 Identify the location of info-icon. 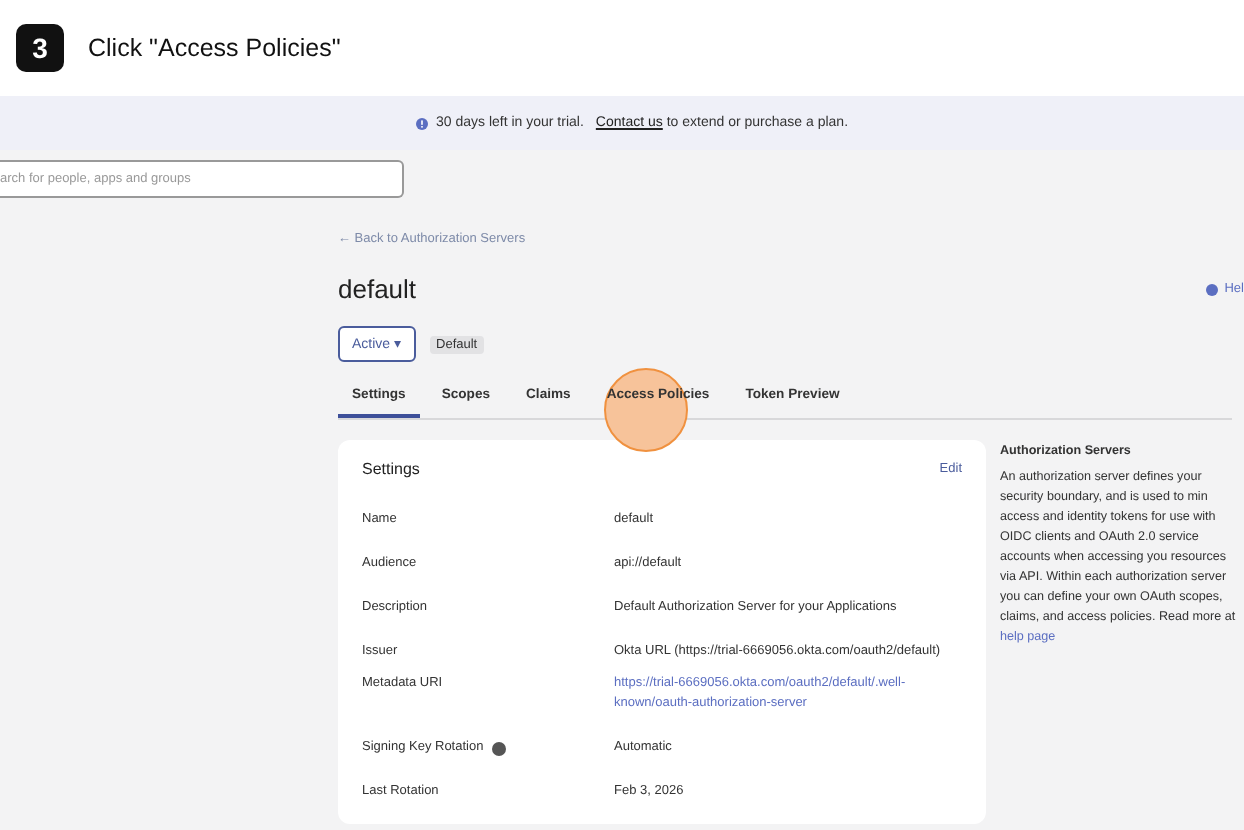
(421, 123).